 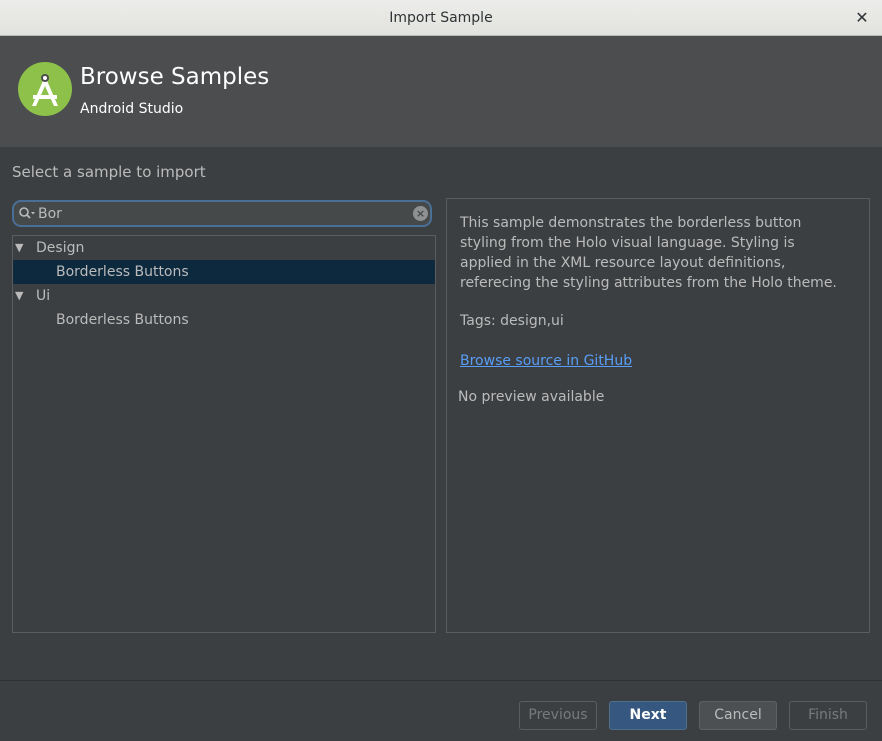 What do you see at coordinates (60, 248) in the screenshot?
I see `tree-group-label: Design` at bounding box center [60, 248].